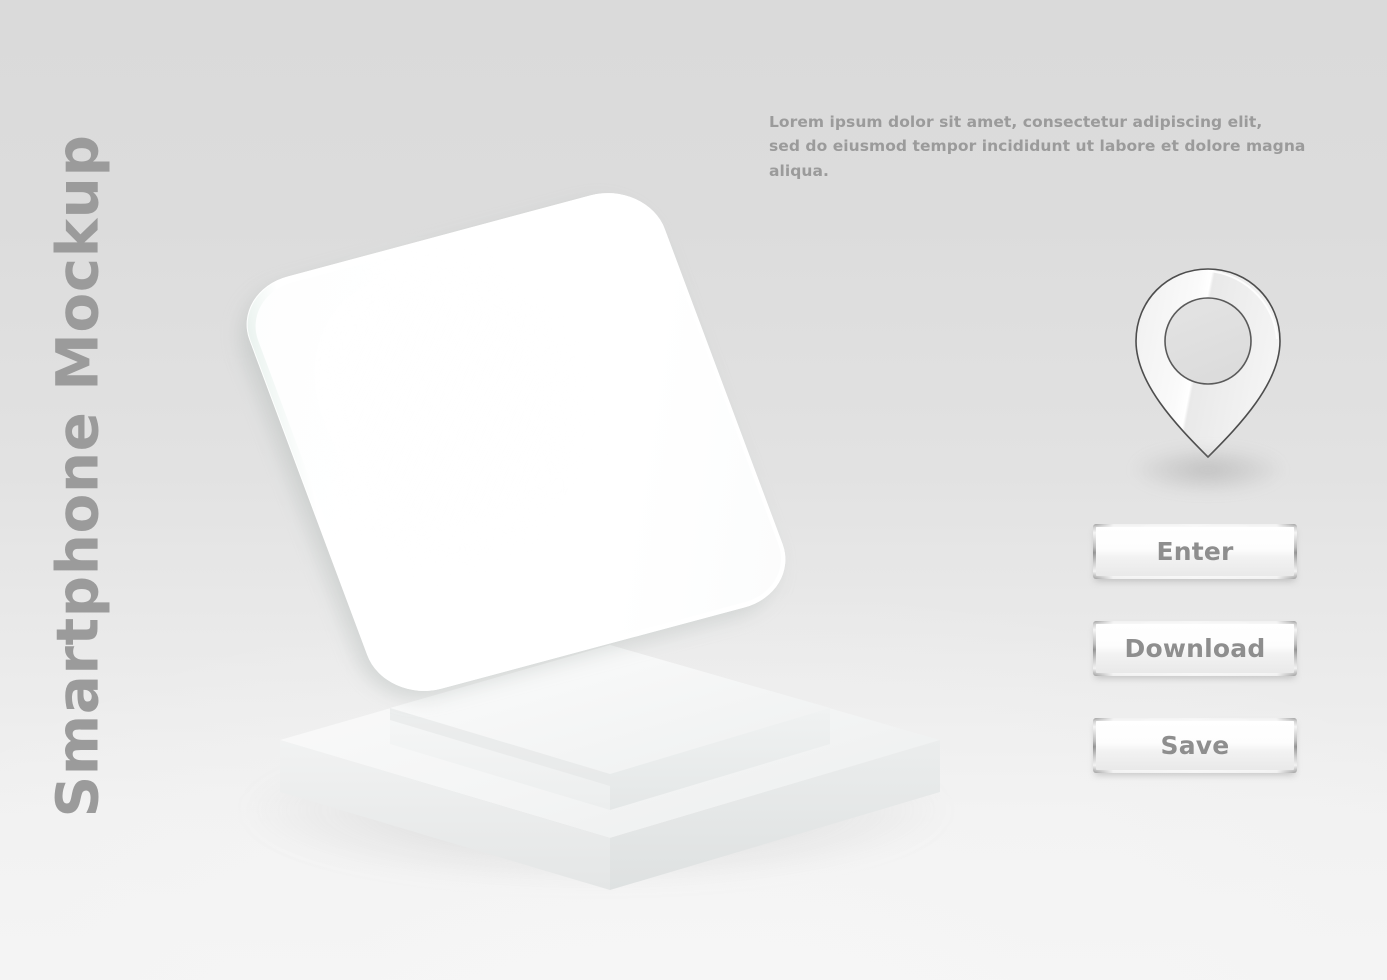 The height and width of the screenshot is (980, 1387). I want to click on save-button-label: Save, so click(1195, 745).